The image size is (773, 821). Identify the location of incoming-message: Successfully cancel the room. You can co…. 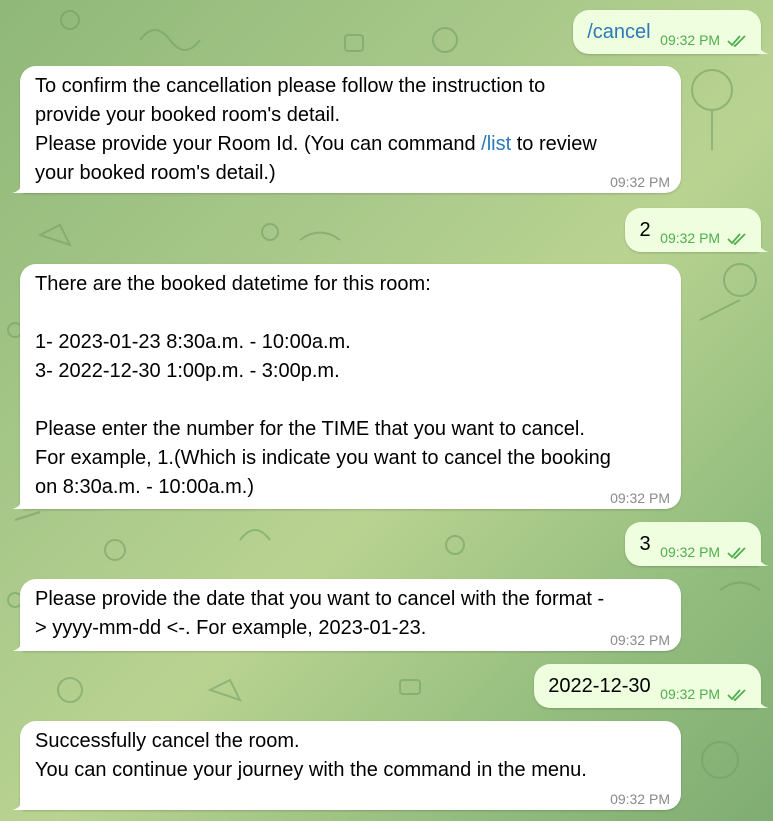
(346, 765).